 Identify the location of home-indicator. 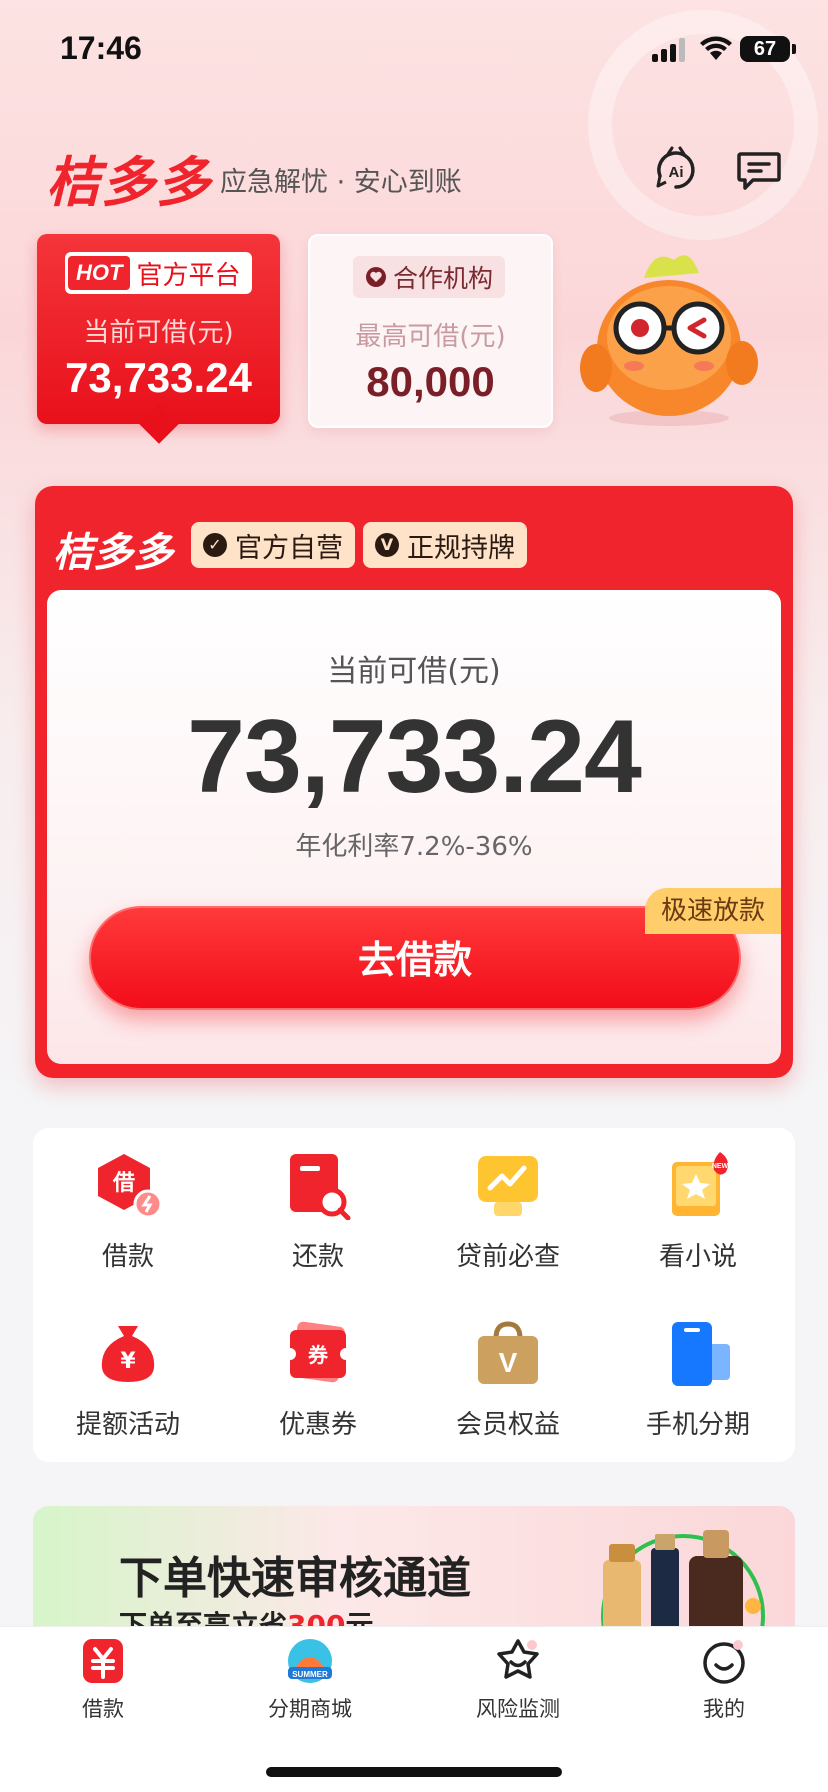
(414, 1772).